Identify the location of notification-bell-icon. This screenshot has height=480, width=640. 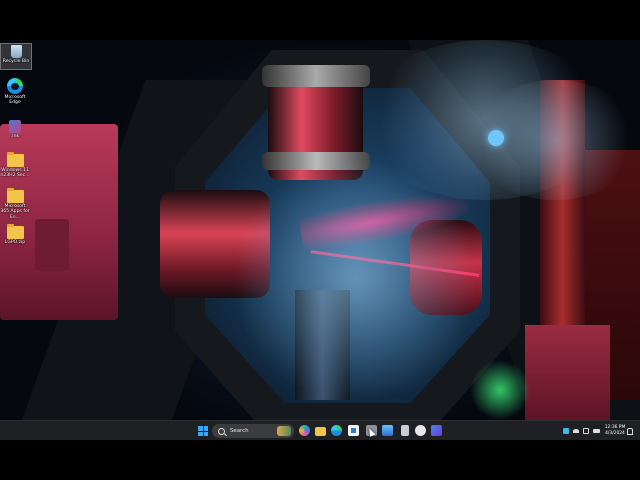
(630, 431).